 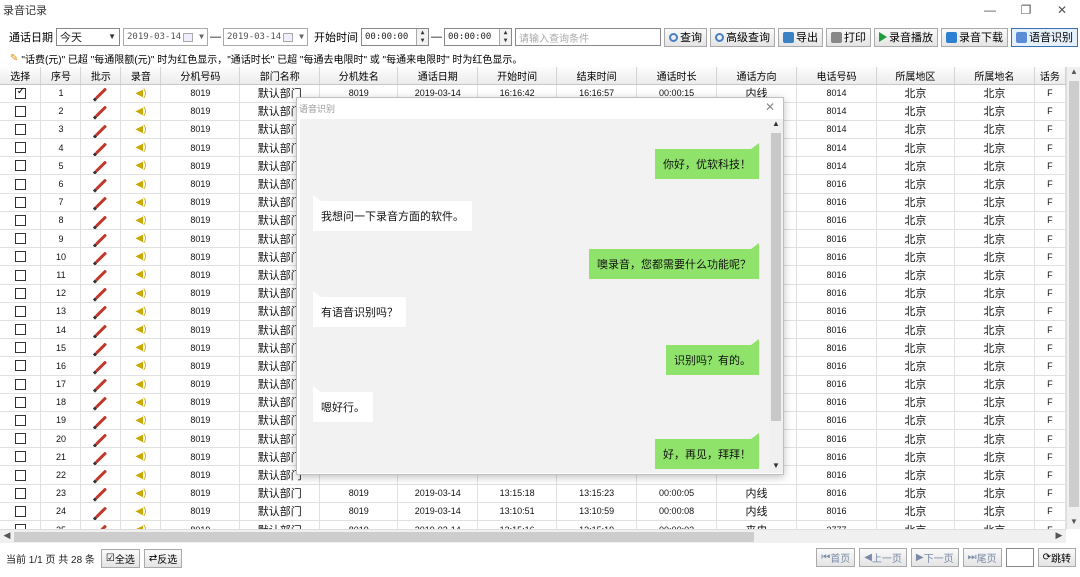 What do you see at coordinates (1019, 557) in the screenshot?
I see `page-number-input` at bounding box center [1019, 557].